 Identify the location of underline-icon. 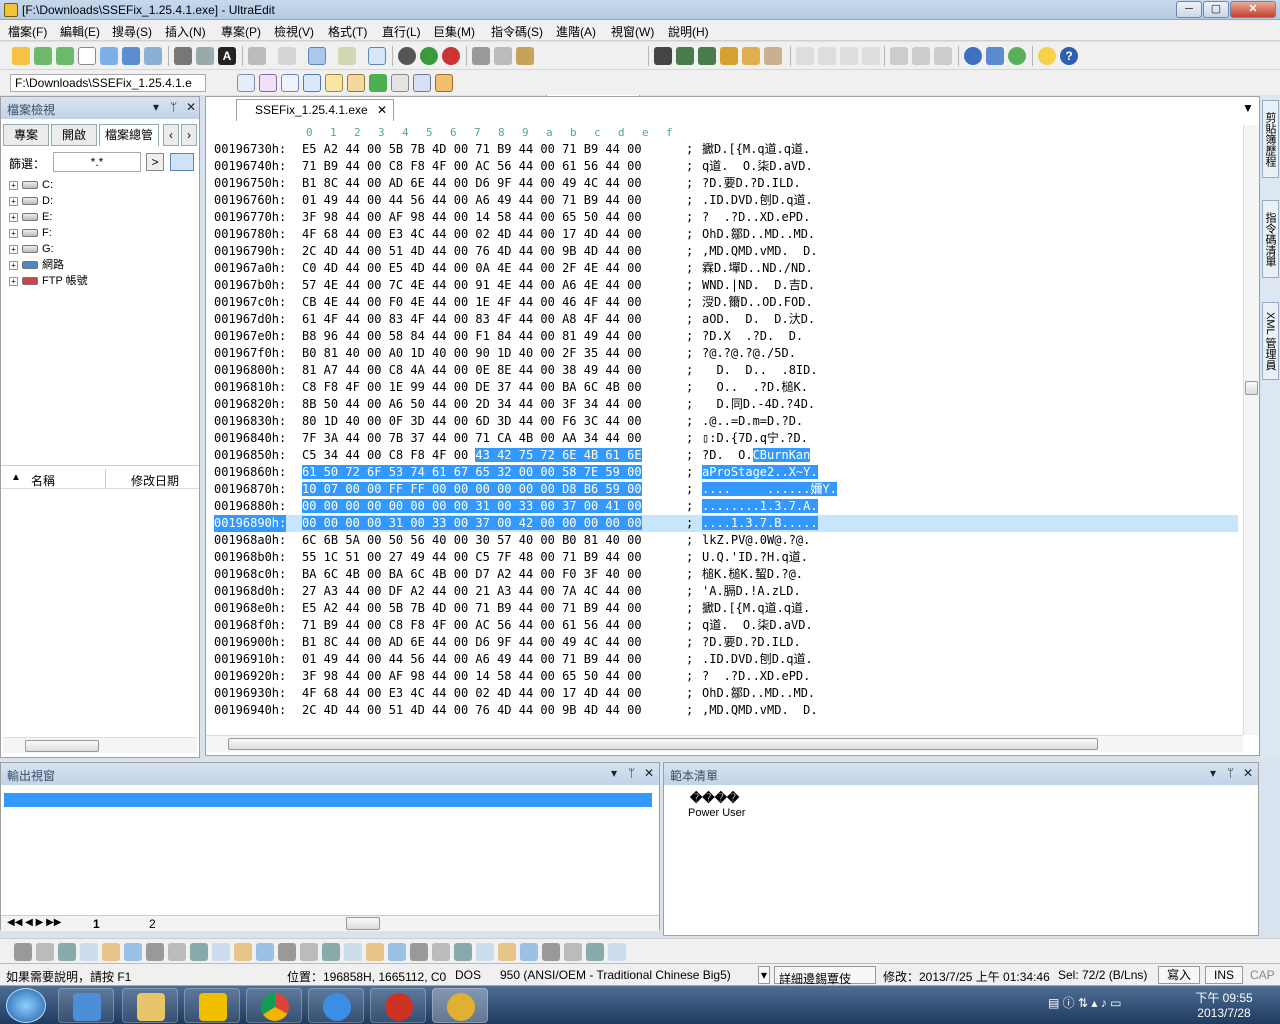
(67, 952).